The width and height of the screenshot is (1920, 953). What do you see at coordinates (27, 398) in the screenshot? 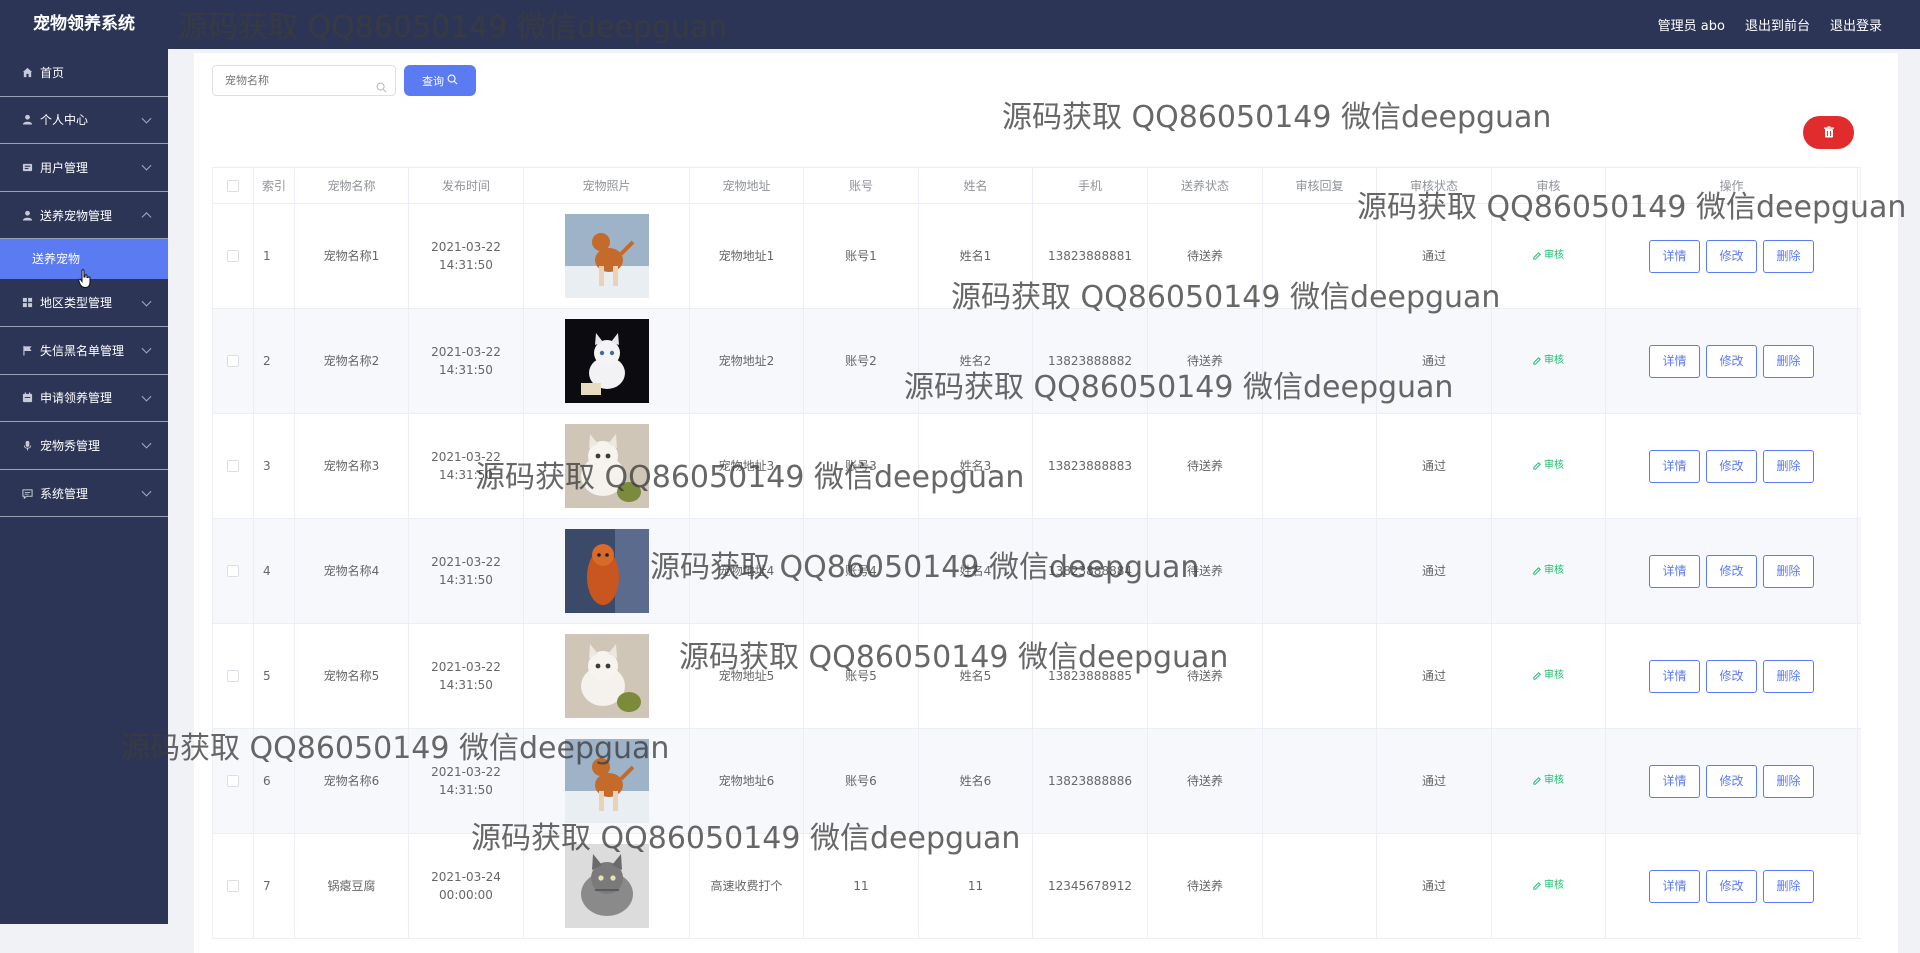
I see `calendar-icon` at bounding box center [27, 398].